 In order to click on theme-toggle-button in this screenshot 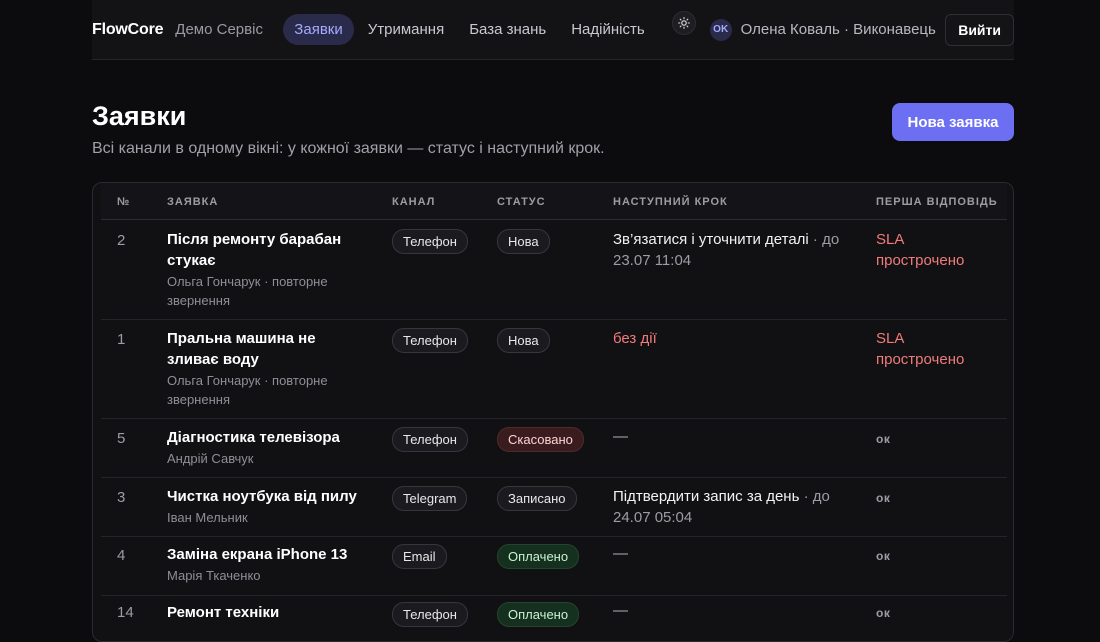, I will do `click(683, 22)`.